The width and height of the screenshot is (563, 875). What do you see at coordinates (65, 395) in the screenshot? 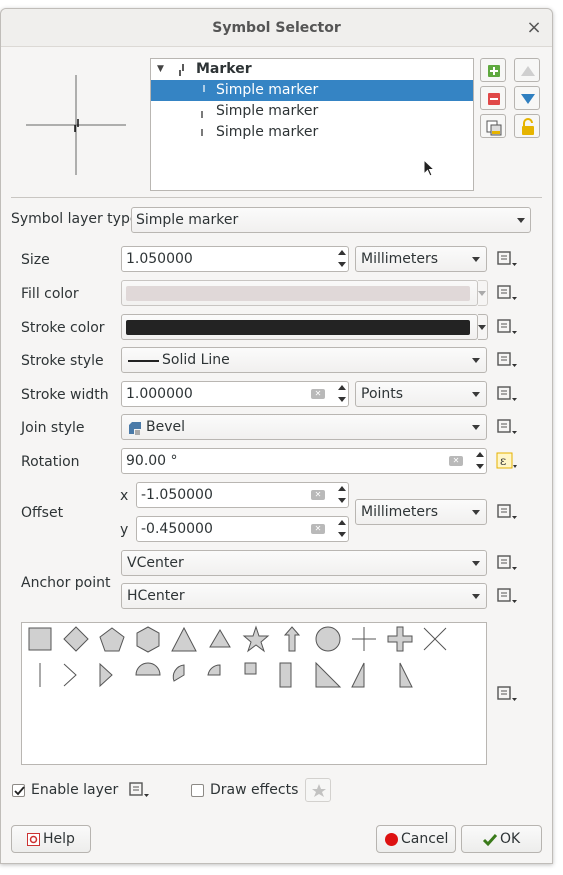
I see `stroke-width-label: Stroke width` at bounding box center [65, 395].